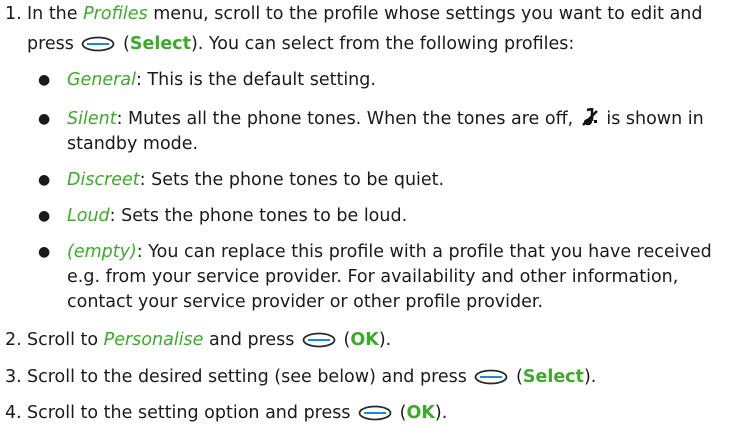 The height and width of the screenshot is (445, 749). Describe the element at coordinates (55, 14) in the screenshot. I see `step-text: In the` at that location.